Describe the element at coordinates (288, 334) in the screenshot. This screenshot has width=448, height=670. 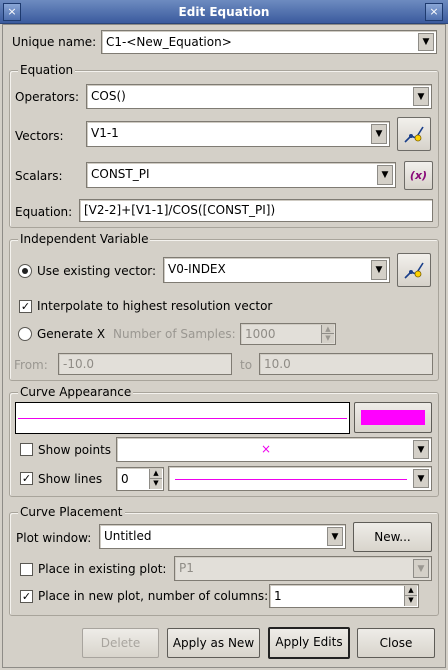
I see `samples-spinbox: 1000 ▲ ▼` at that location.